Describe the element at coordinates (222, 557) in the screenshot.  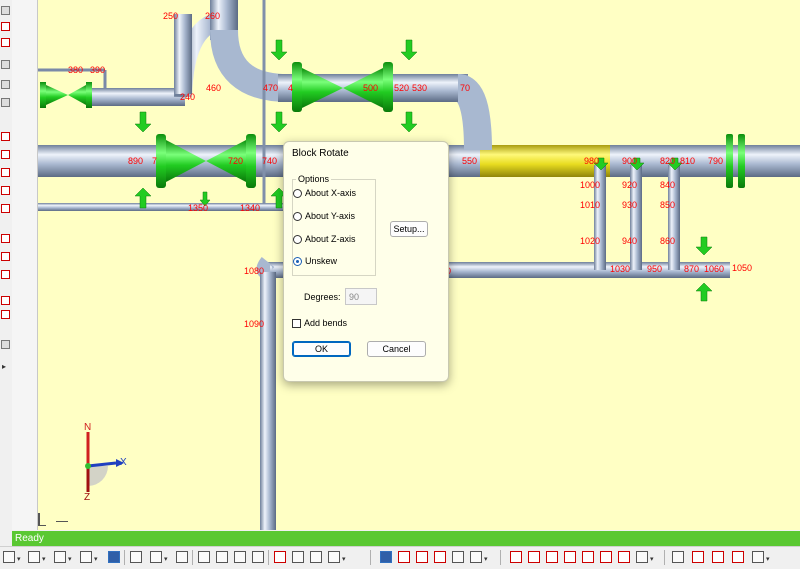
I see `delta-icon` at that location.